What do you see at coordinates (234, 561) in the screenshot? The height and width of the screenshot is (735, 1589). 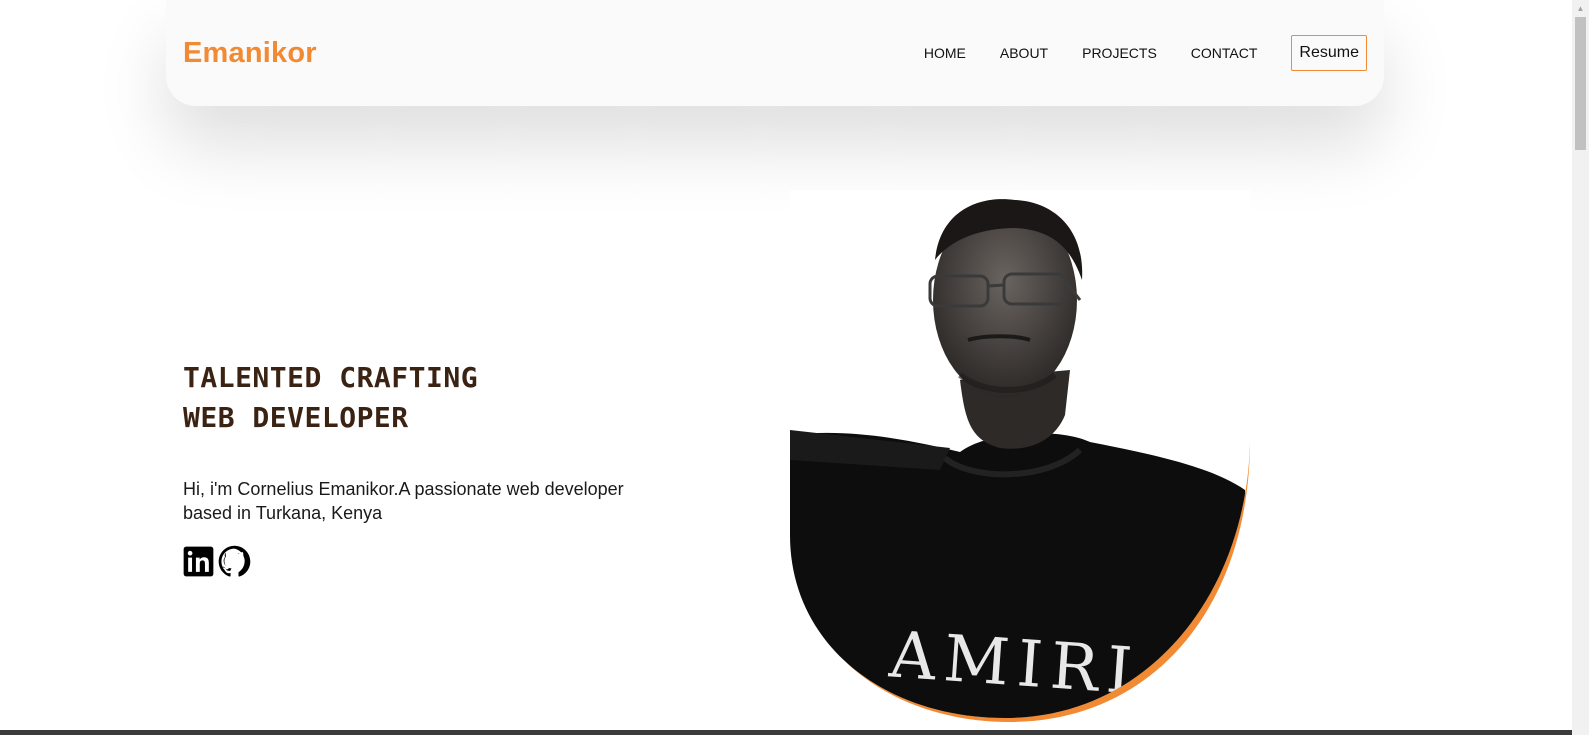 I see `github-icon` at bounding box center [234, 561].